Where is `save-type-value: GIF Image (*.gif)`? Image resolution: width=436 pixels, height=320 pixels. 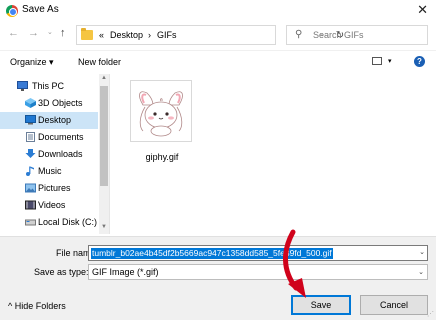
save-type-value: GIF Image (*.gif) is located at coordinates (125, 272).